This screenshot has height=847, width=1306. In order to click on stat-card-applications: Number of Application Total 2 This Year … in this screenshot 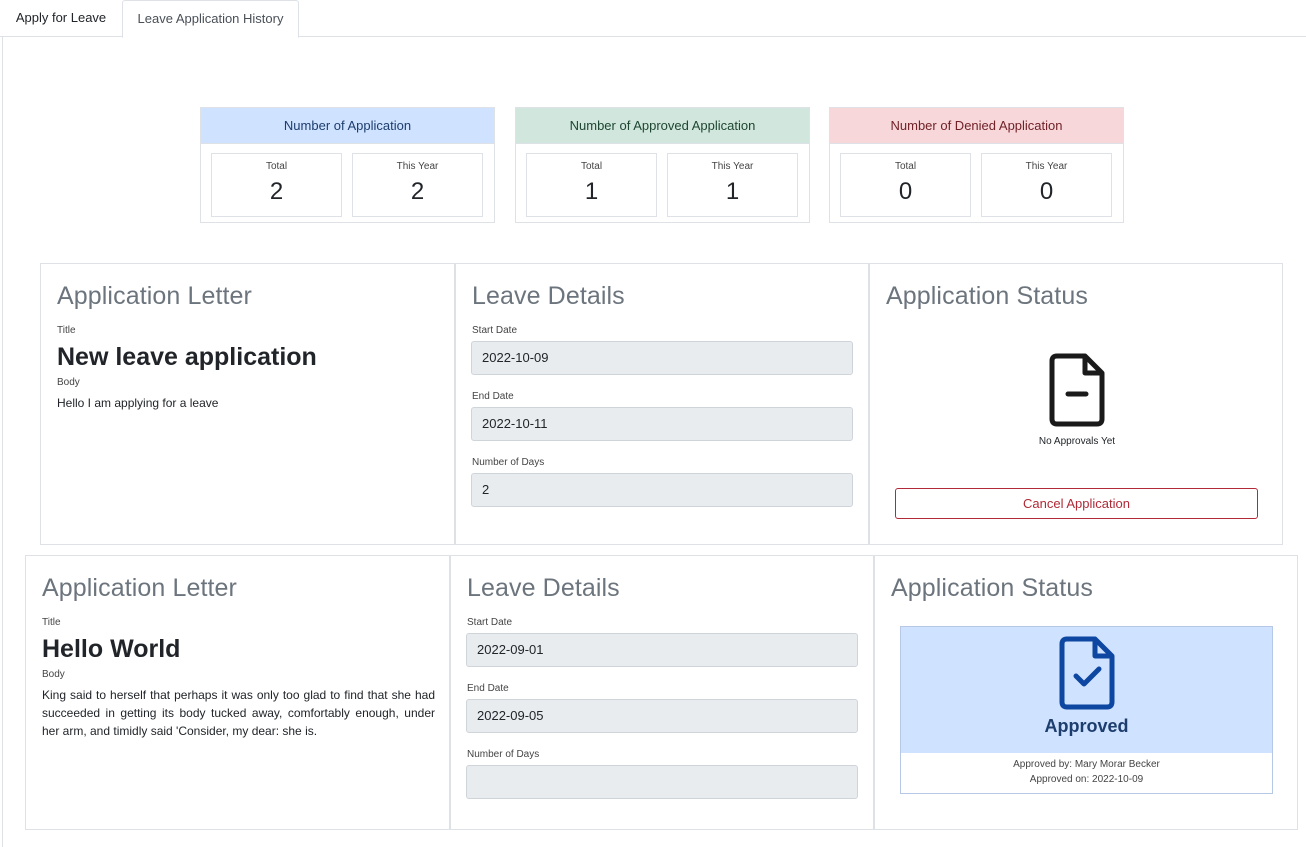, I will do `click(347, 165)`.